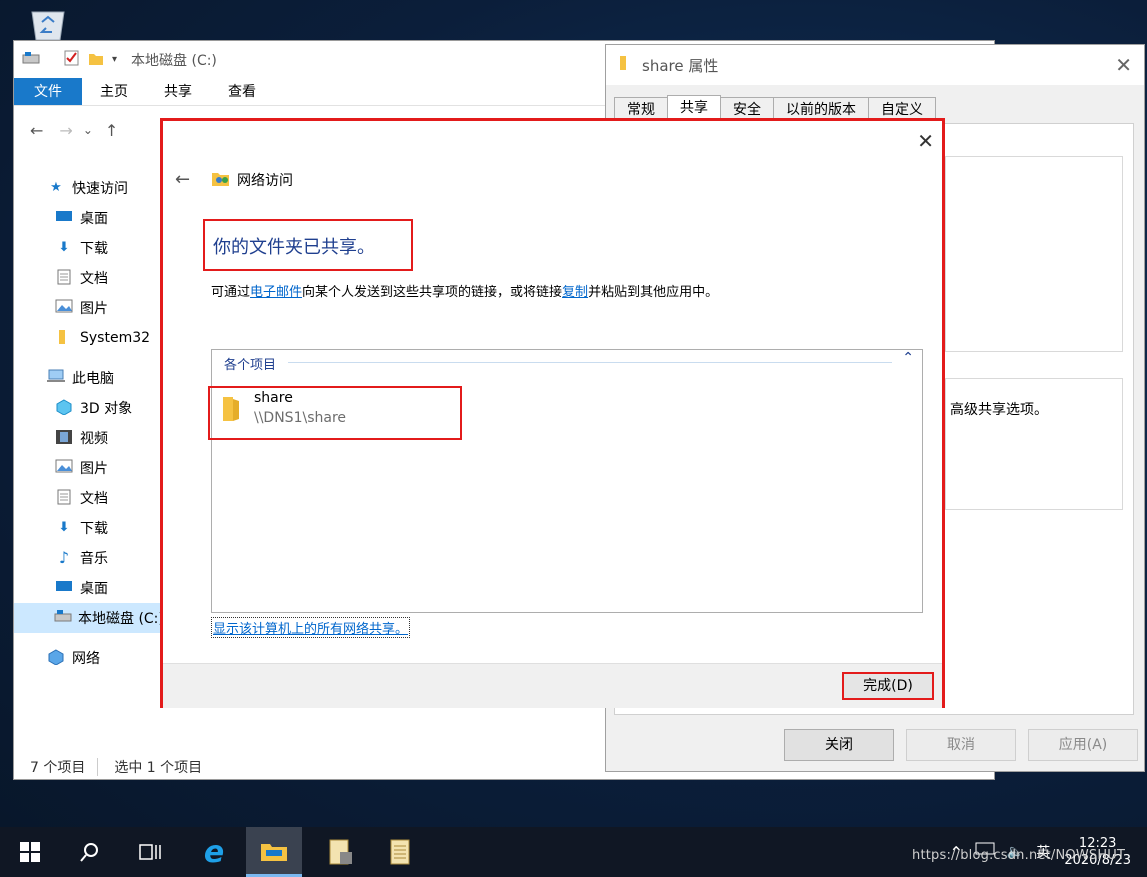  Describe the element at coordinates (680, 65) in the screenshot. I see `properties-title: share 属性` at that location.